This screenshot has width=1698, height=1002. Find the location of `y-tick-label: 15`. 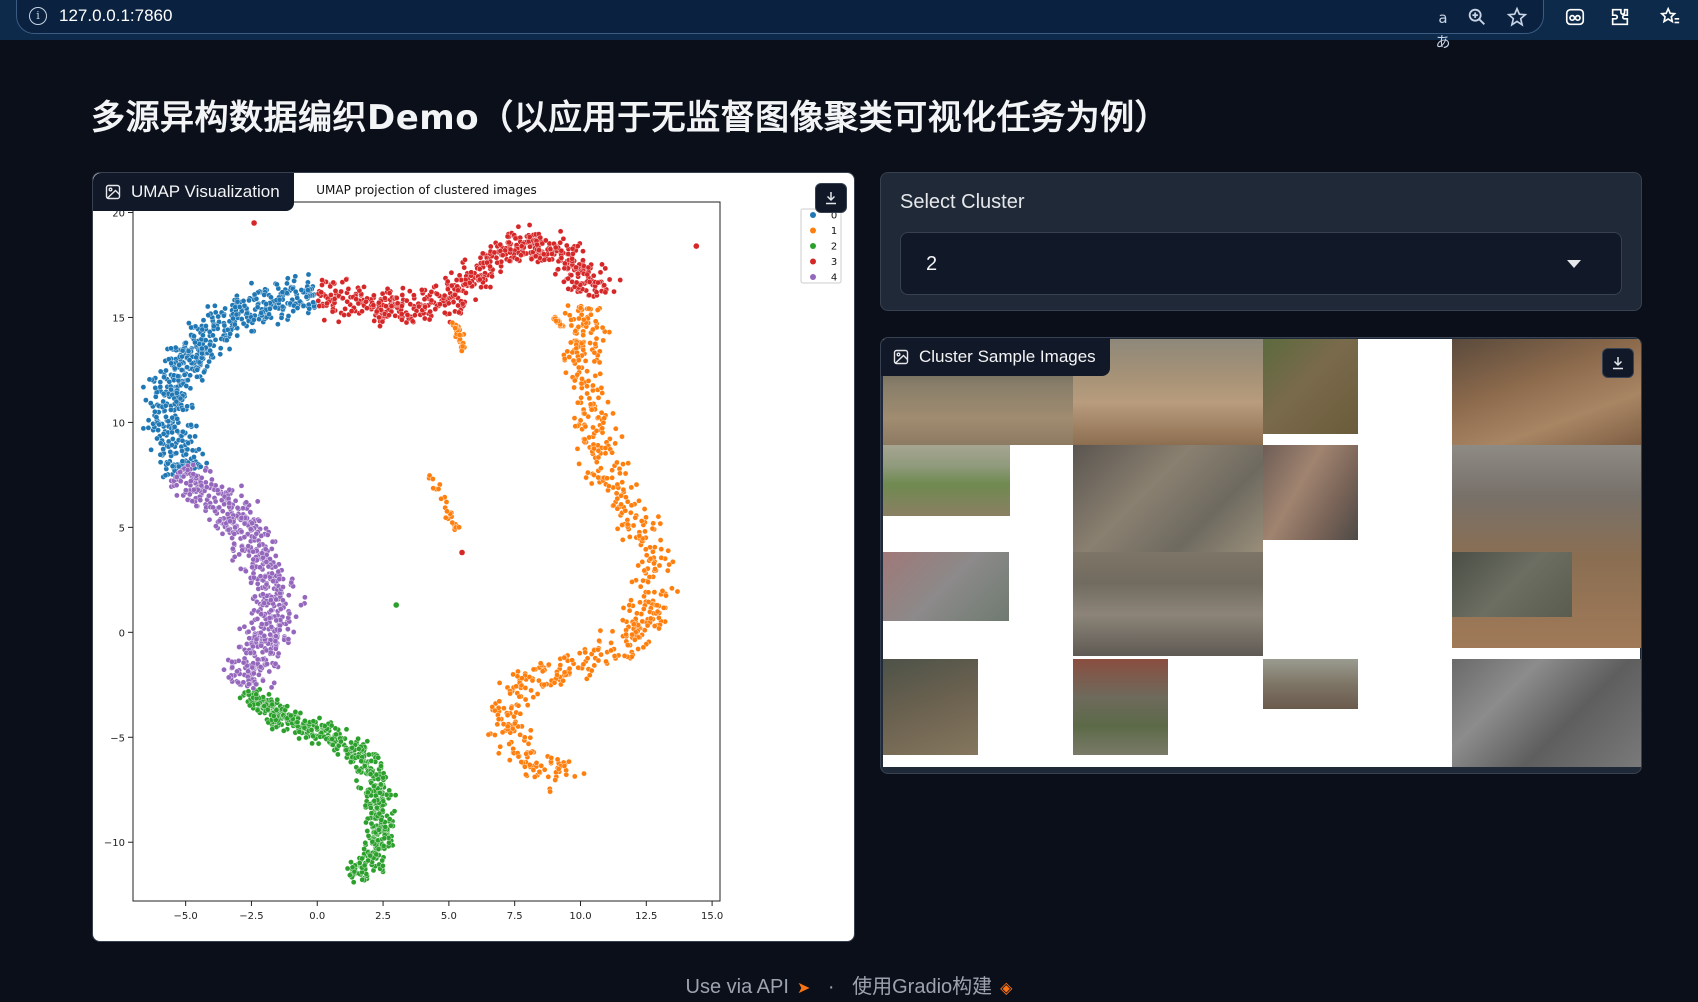

y-tick-label: 15 is located at coordinates (118, 318).